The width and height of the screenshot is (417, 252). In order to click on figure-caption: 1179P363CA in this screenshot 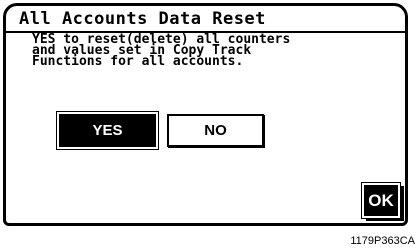, I will do `click(382, 241)`.